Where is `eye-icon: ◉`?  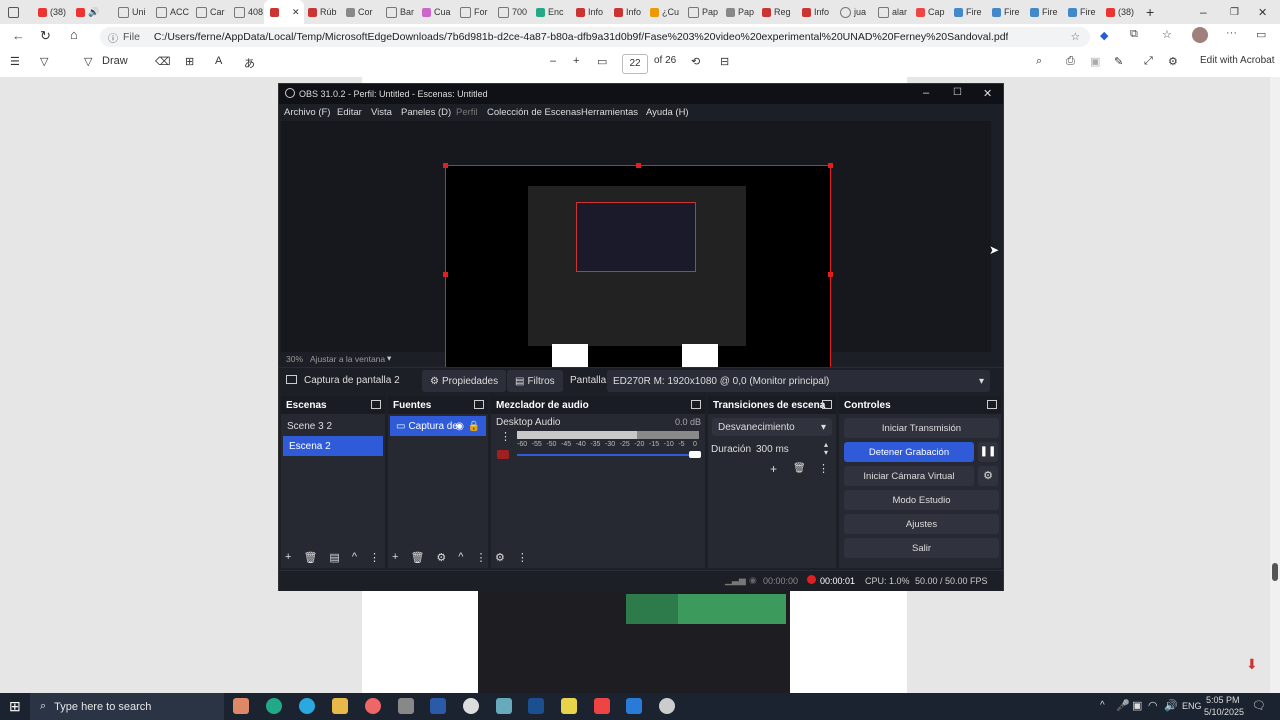 eye-icon: ◉ is located at coordinates (459, 426).